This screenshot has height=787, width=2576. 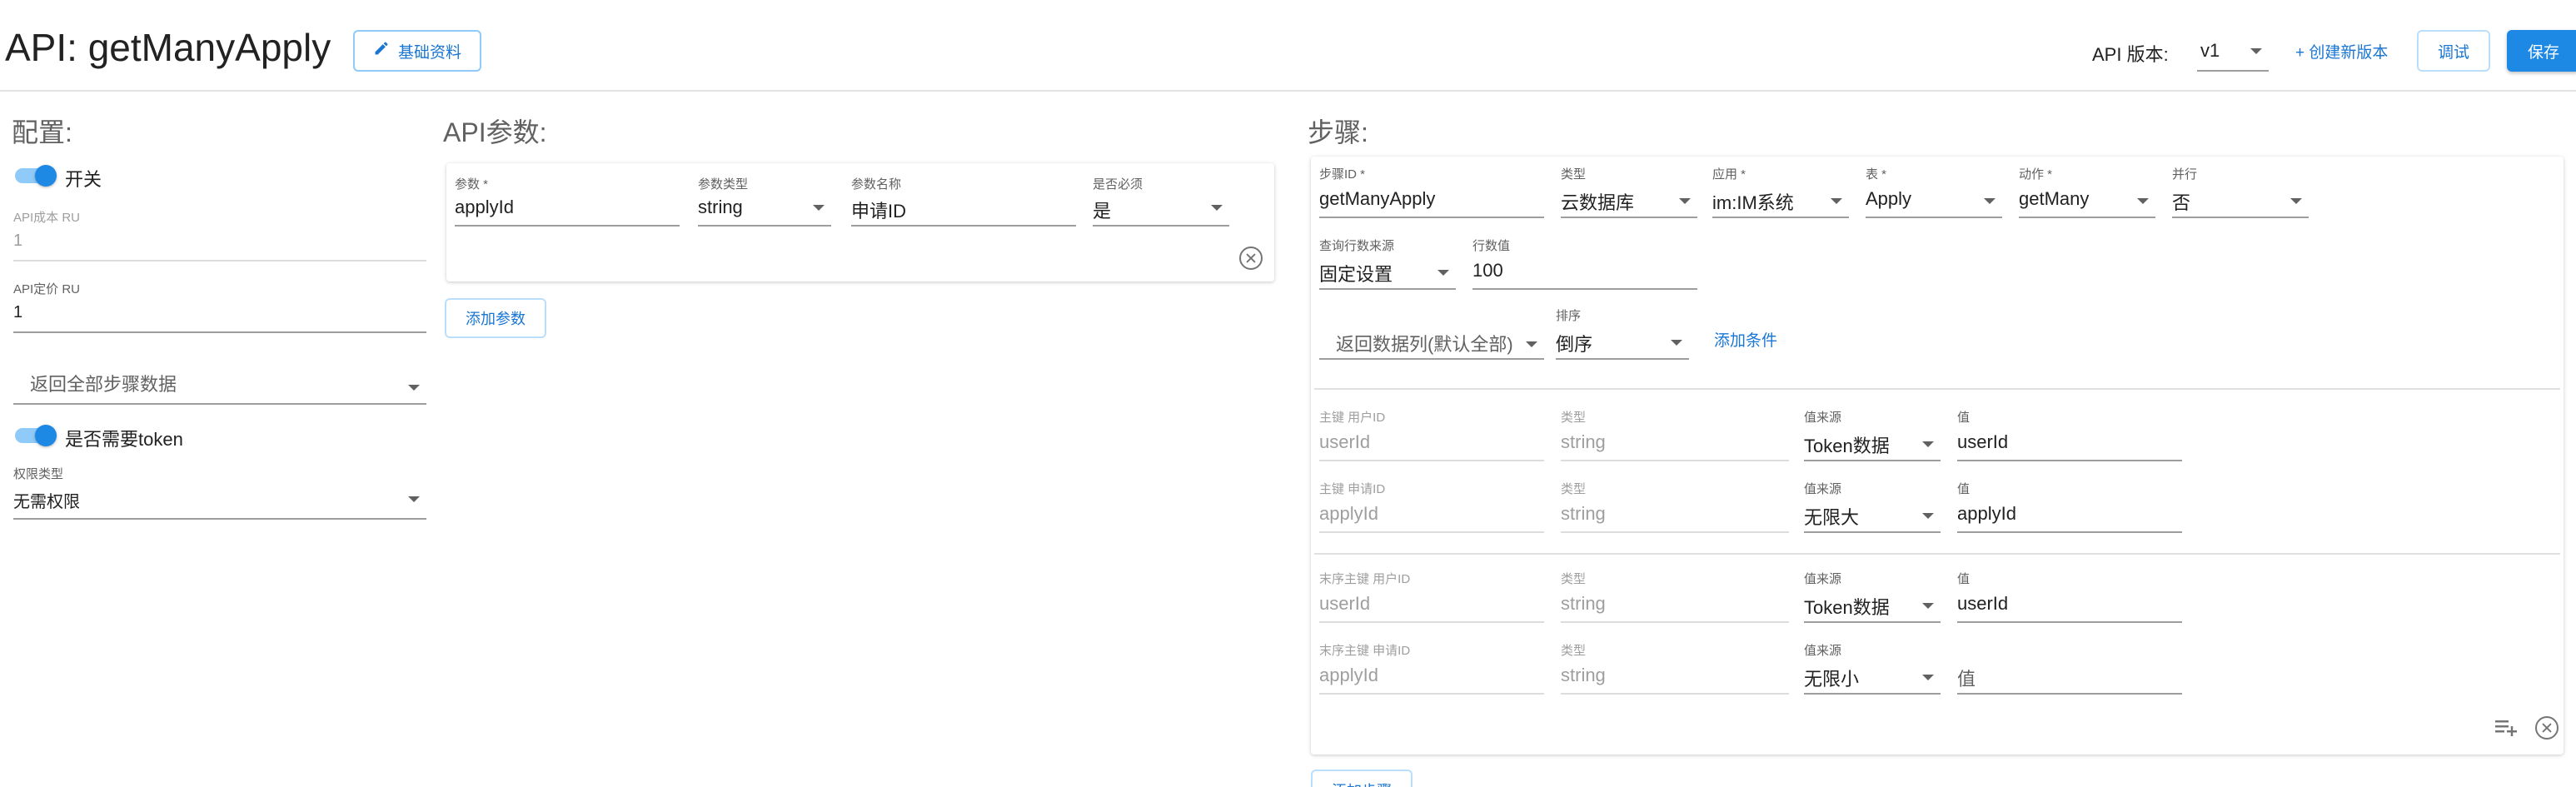 I want to click on remove-step-icon, so click(x=2547, y=728).